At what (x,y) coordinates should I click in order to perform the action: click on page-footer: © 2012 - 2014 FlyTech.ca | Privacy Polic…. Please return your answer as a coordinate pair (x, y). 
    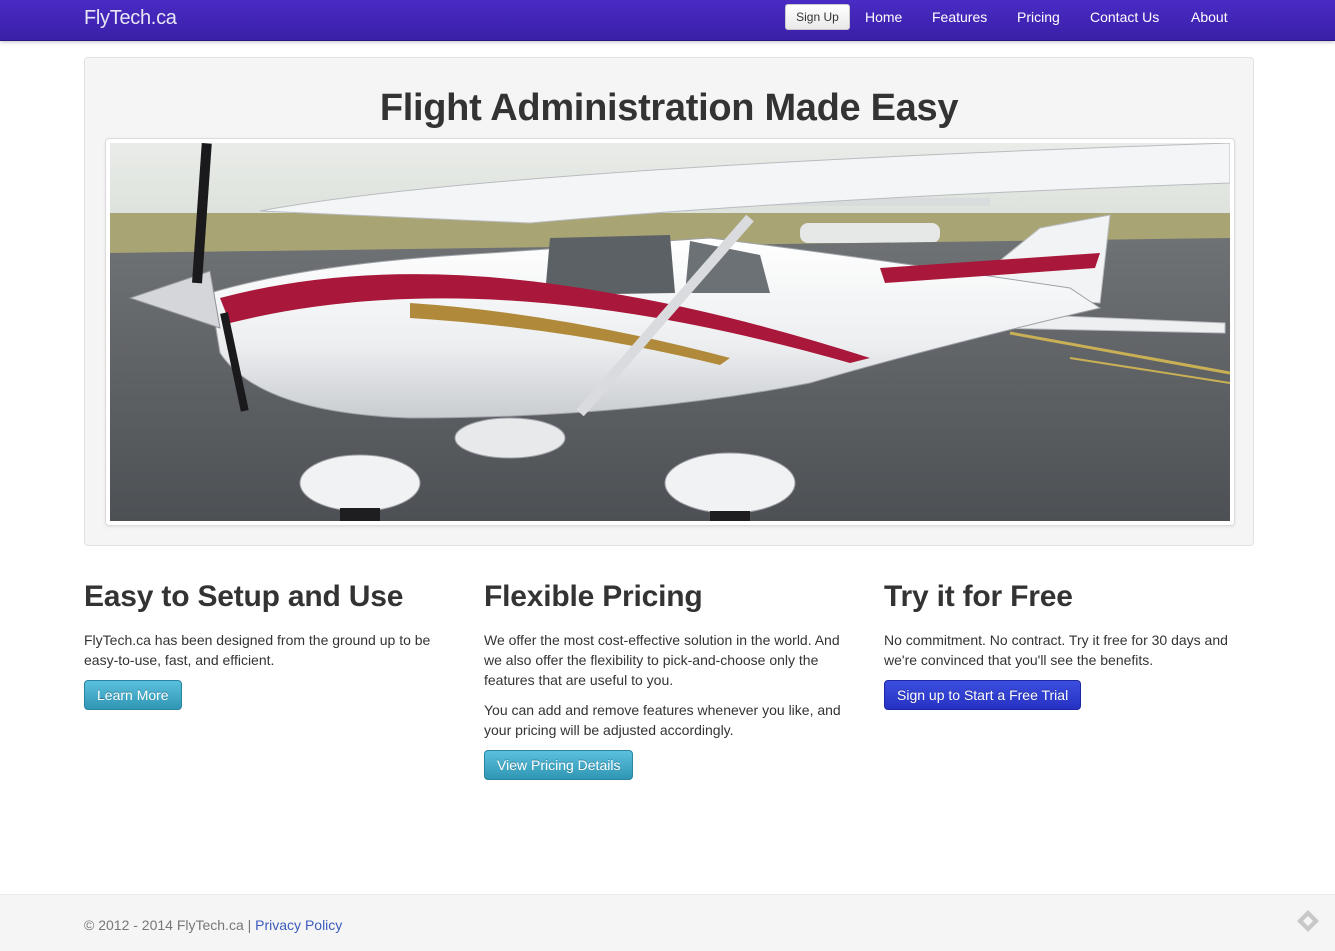
    Looking at the image, I should click on (667, 922).